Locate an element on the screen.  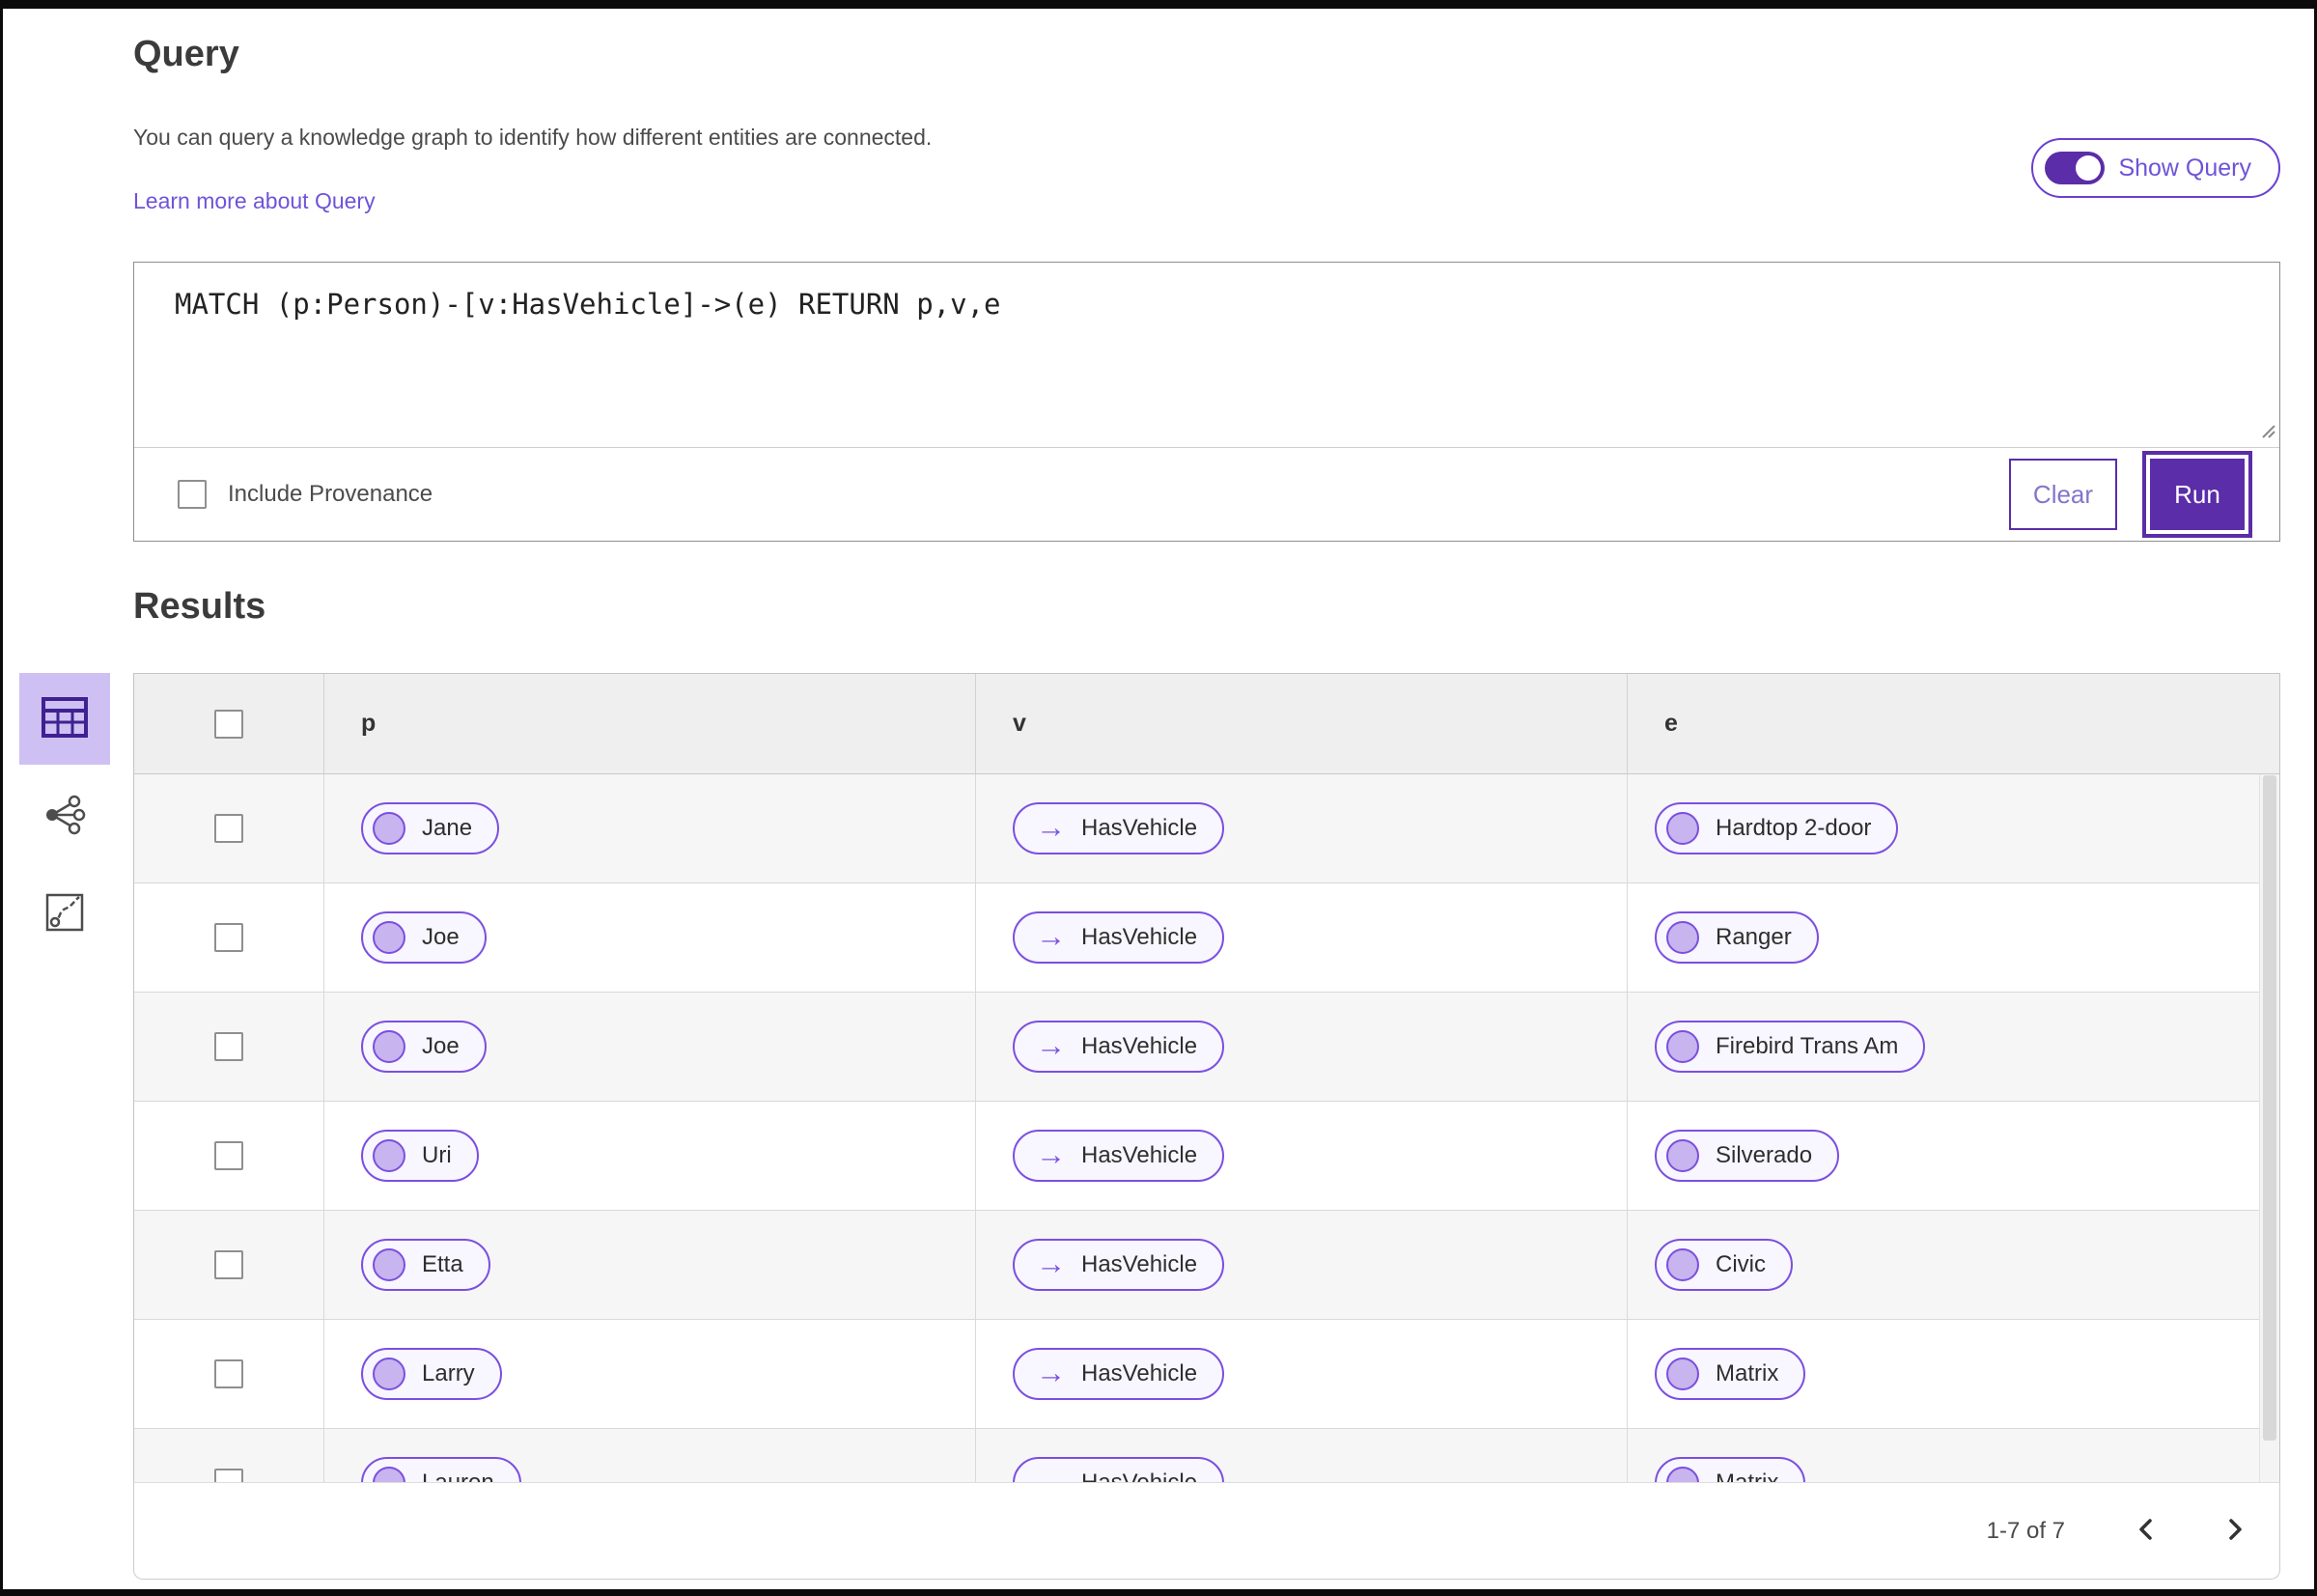
entity-pill: Lauren is located at coordinates (441, 1469).